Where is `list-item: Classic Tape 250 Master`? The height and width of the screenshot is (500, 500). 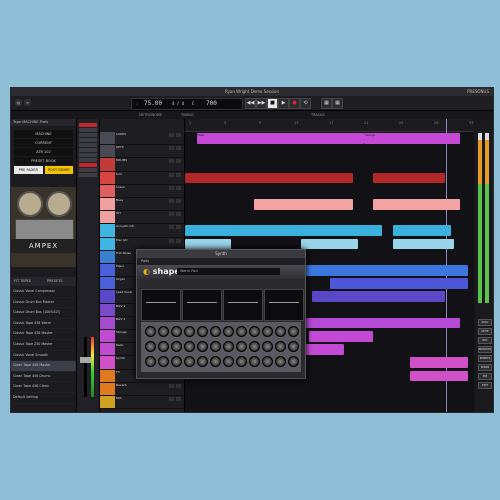
list-item: Classic Tape 250 Master is located at coordinates (43, 345).